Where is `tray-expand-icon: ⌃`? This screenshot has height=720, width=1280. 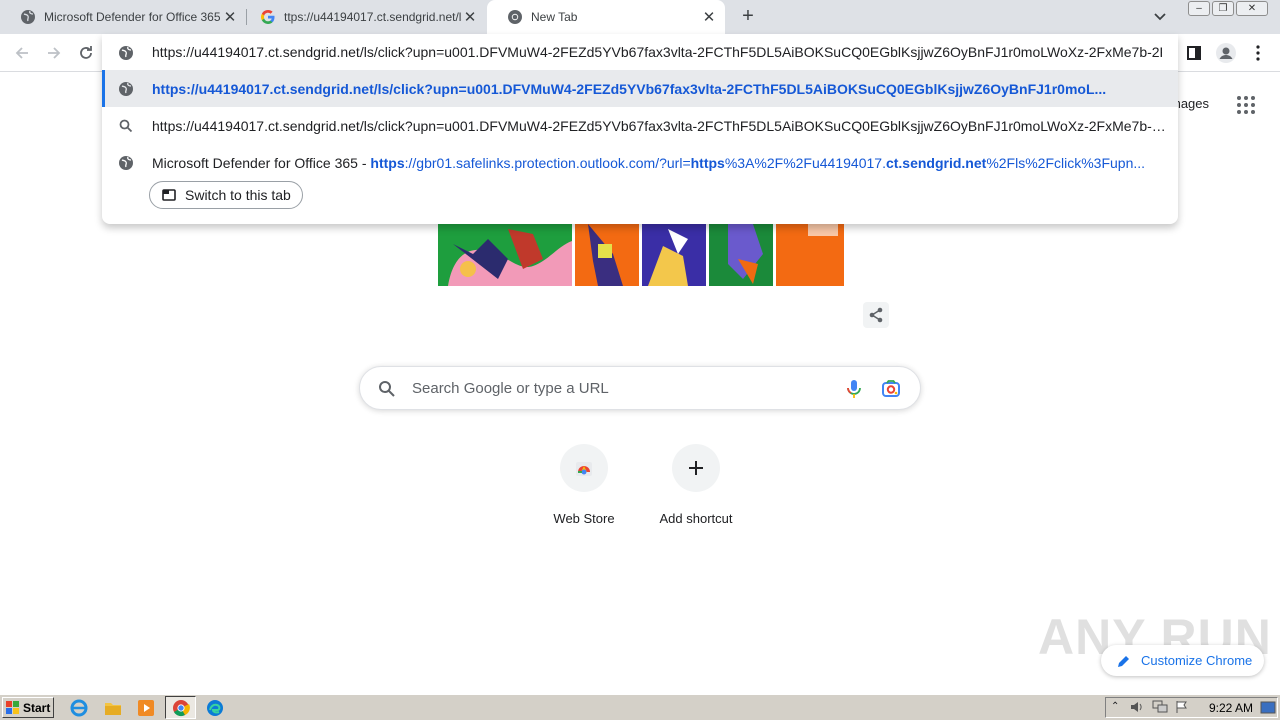 tray-expand-icon: ⌃ is located at coordinates (1115, 706).